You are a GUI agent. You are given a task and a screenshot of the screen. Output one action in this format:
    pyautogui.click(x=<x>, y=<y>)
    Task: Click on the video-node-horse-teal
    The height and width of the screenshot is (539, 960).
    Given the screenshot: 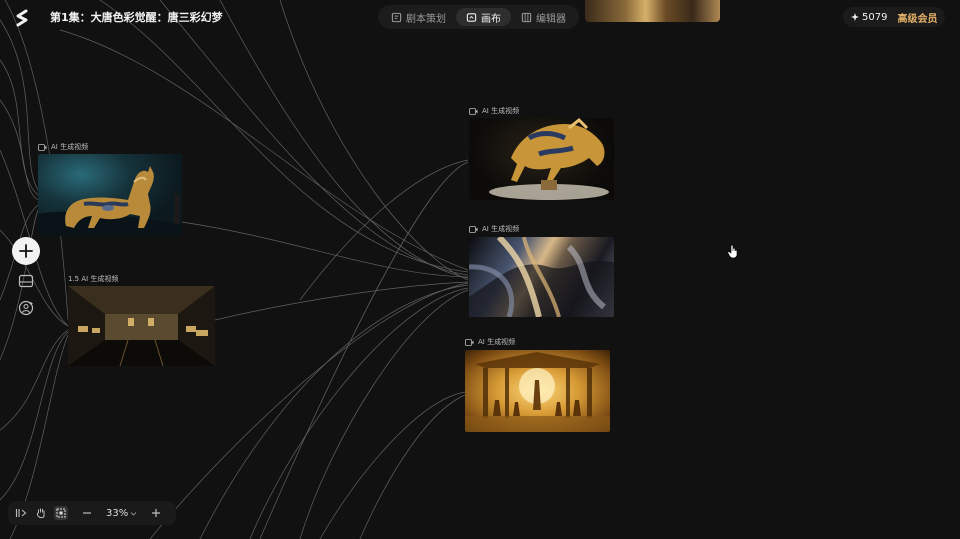 What is the action you would take?
    pyautogui.click(x=110, y=195)
    